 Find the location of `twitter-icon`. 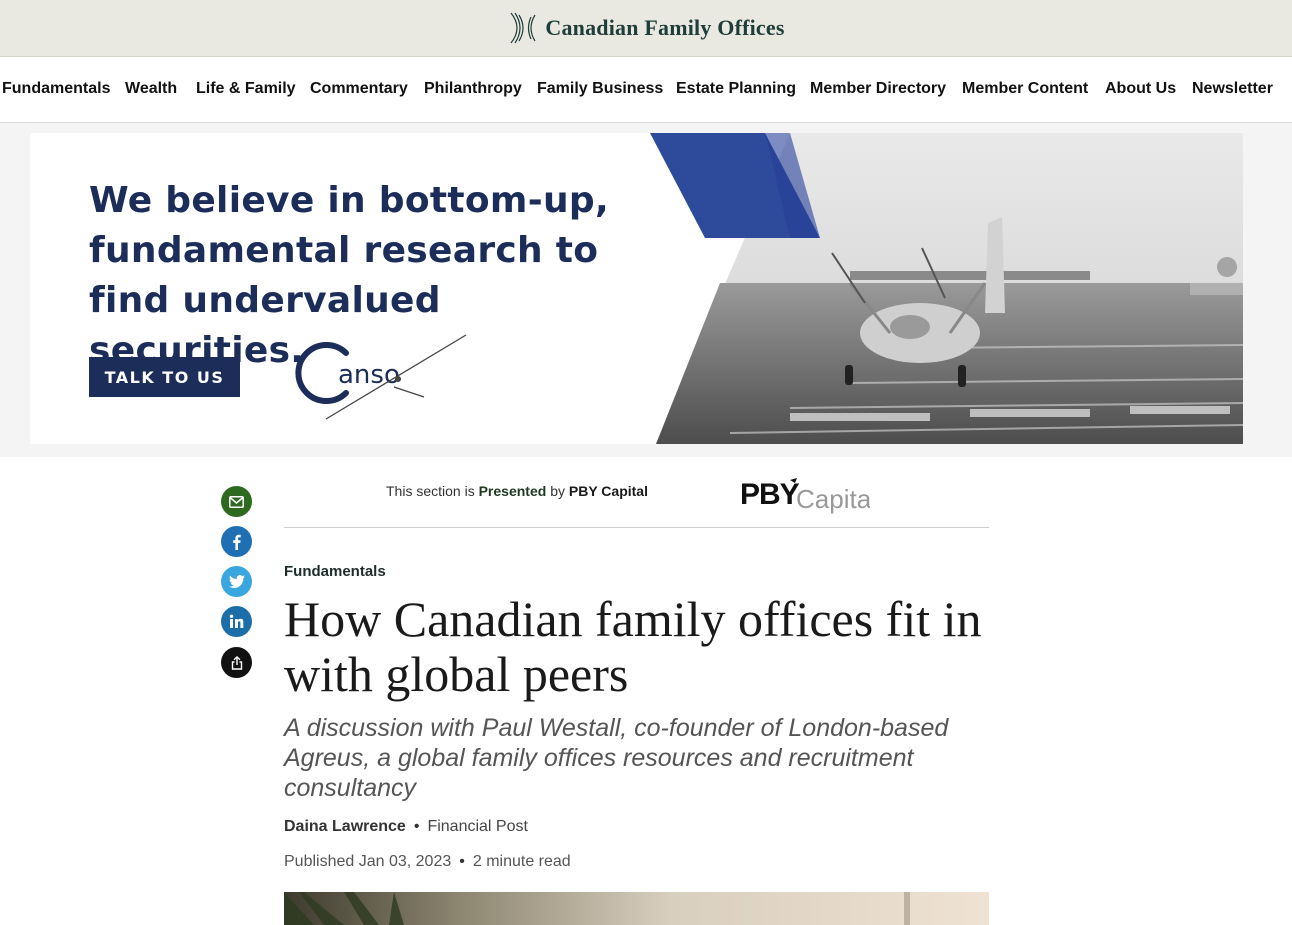

twitter-icon is located at coordinates (236, 581).